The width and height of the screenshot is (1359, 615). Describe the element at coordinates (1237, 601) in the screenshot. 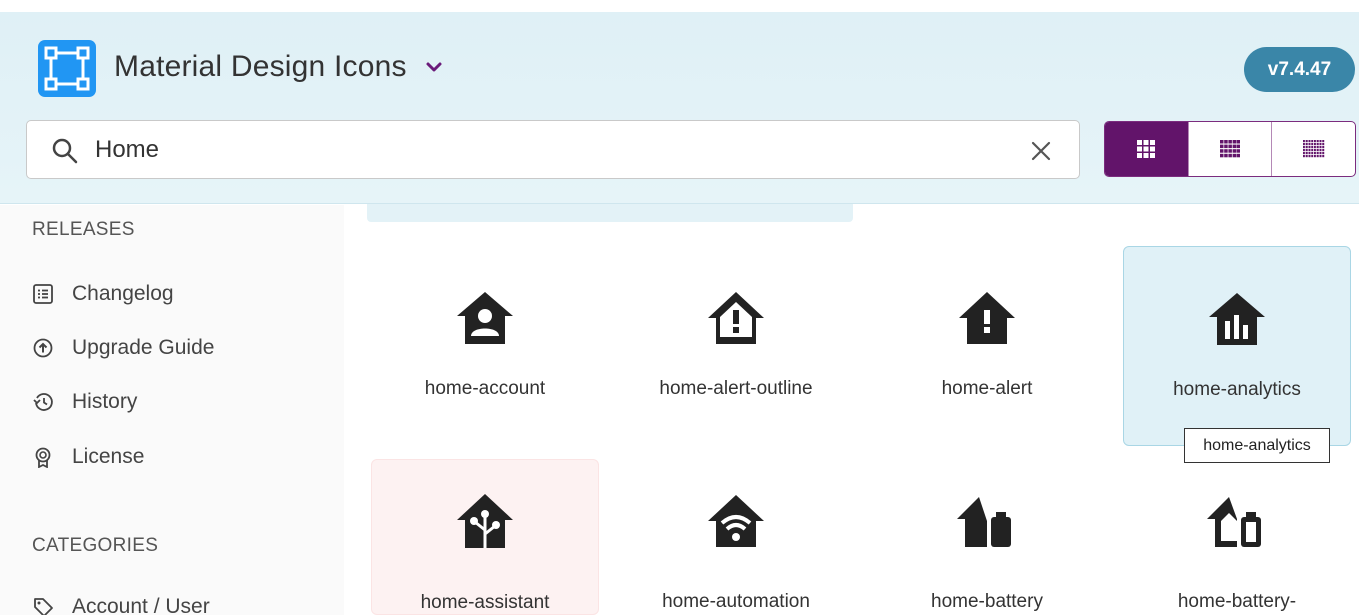

I see `icon-tile-label: home-battery-` at that location.